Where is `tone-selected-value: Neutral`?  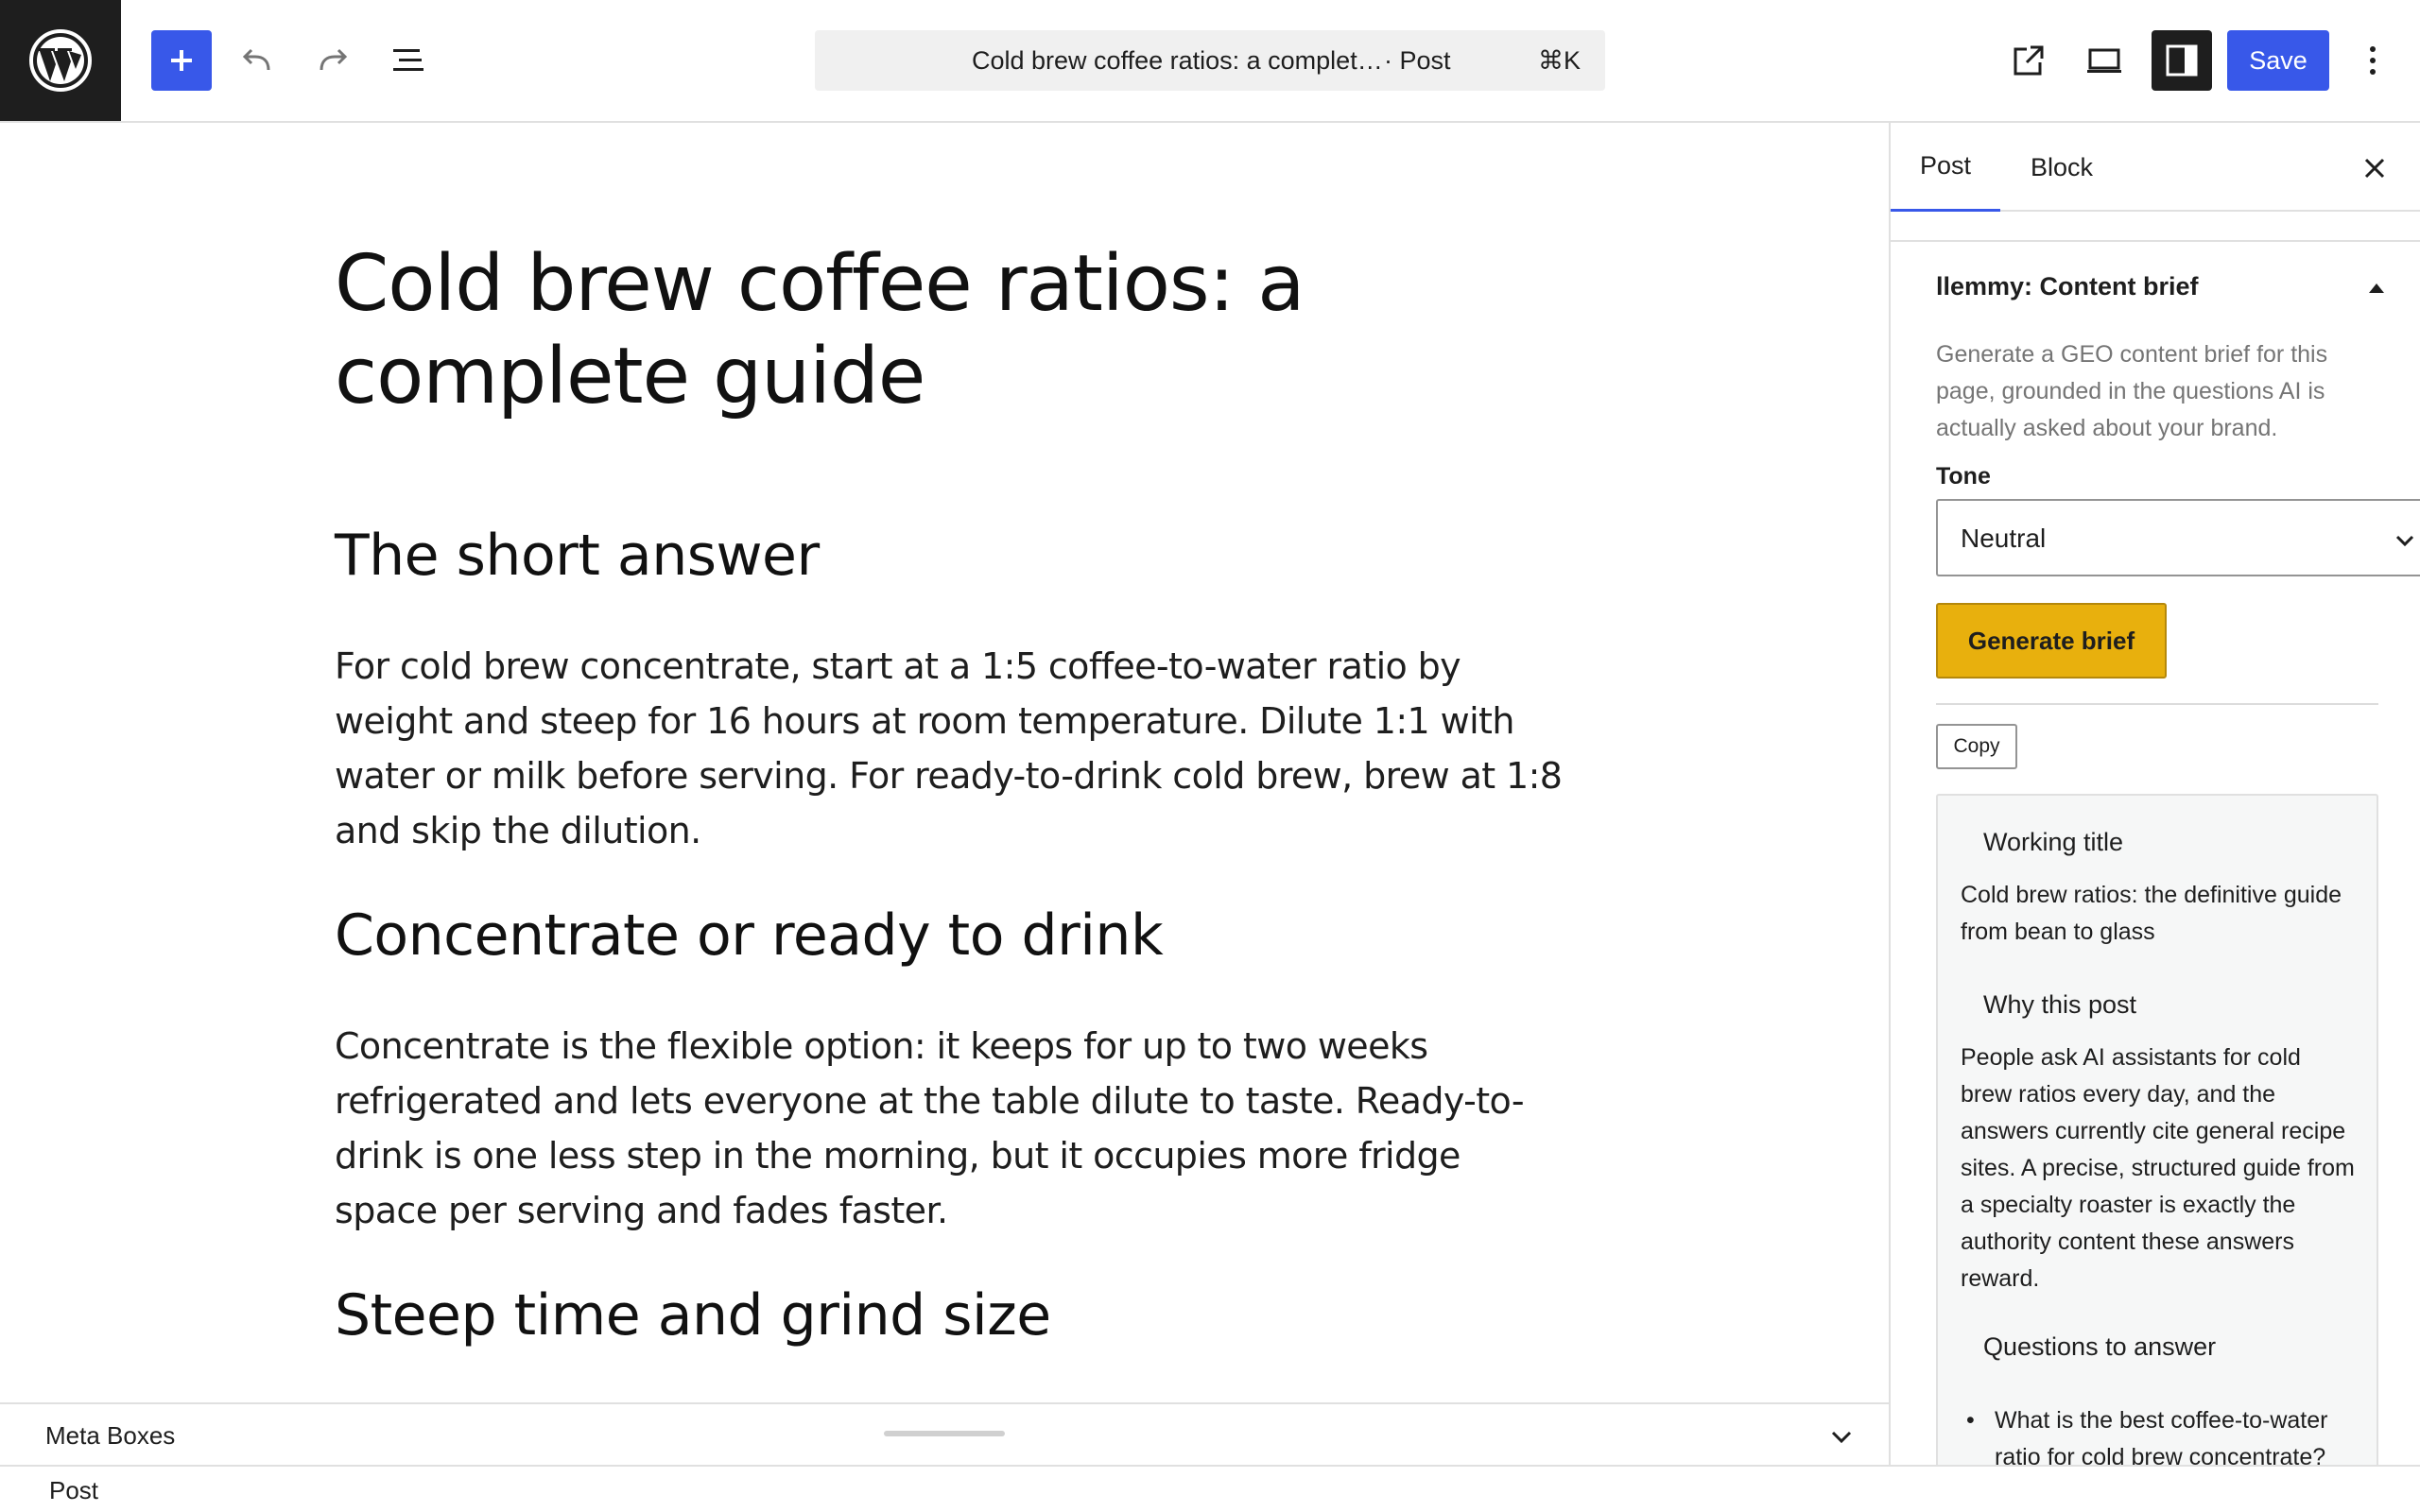 tone-selected-value: Neutral is located at coordinates (2004, 538).